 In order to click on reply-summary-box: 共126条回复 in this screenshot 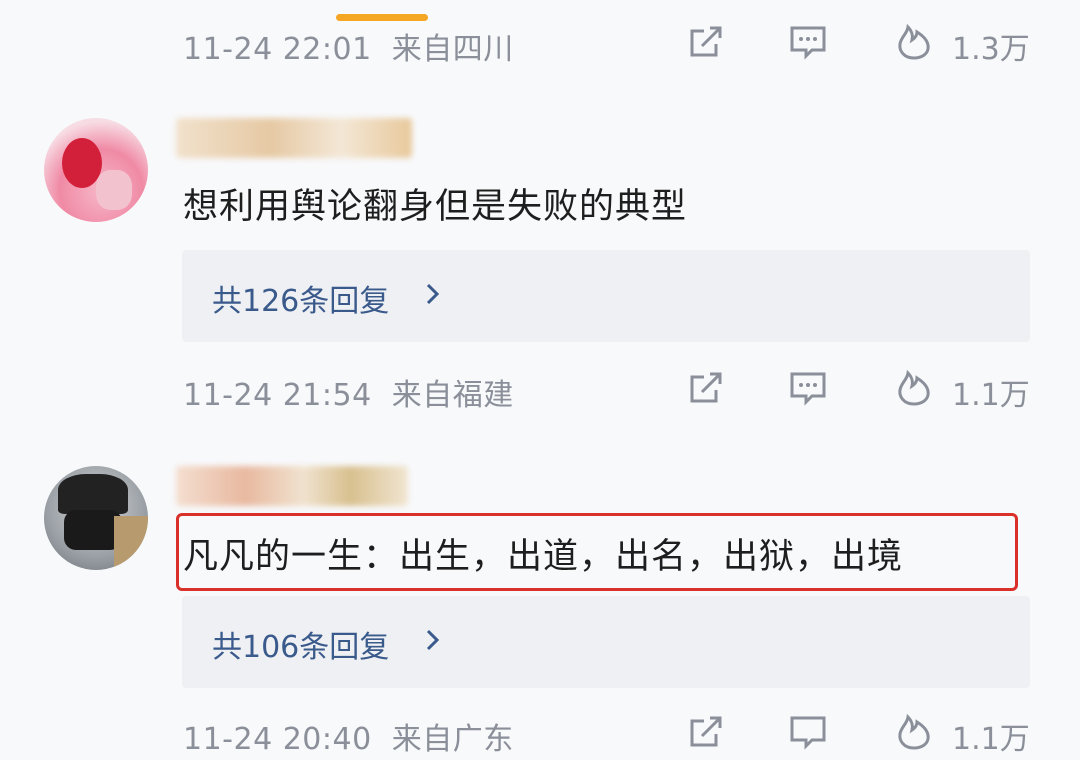, I will do `click(606, 296)`.